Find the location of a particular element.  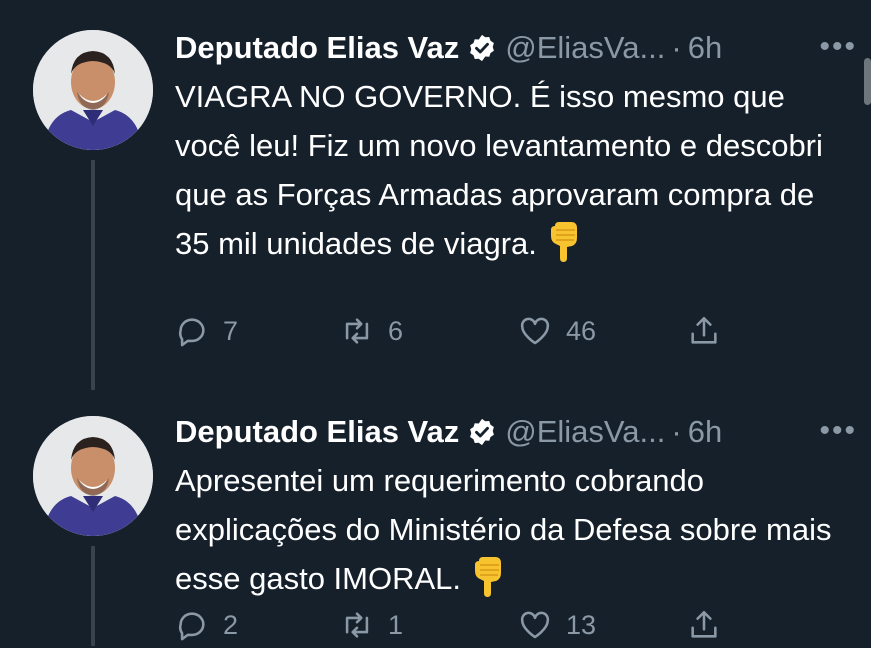

retweet-count: 1 is located at coordinates (396, 624).